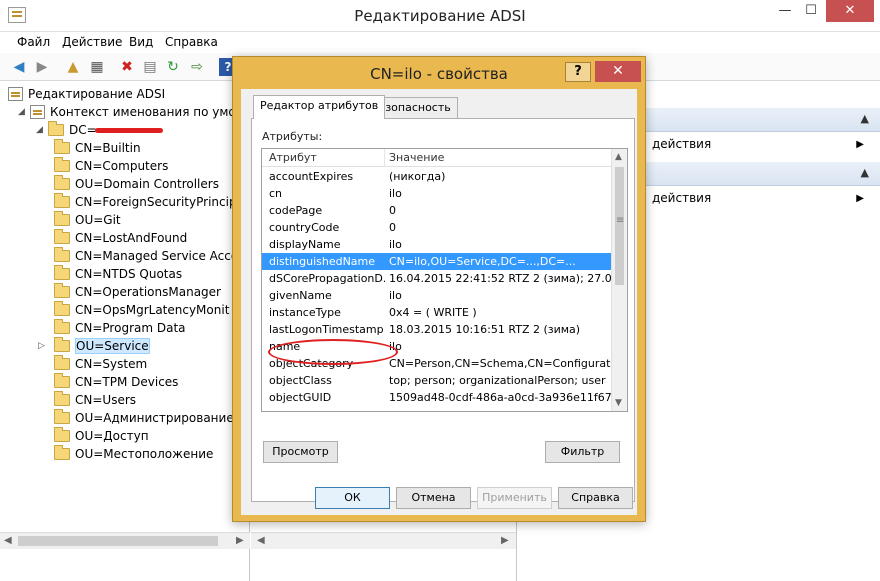 Image resolution: width=880 pixels, height=581 pixels. Describe the element at coordinates (681, 144) in the screenshot. I see `actions-more-1: действия` at that location.